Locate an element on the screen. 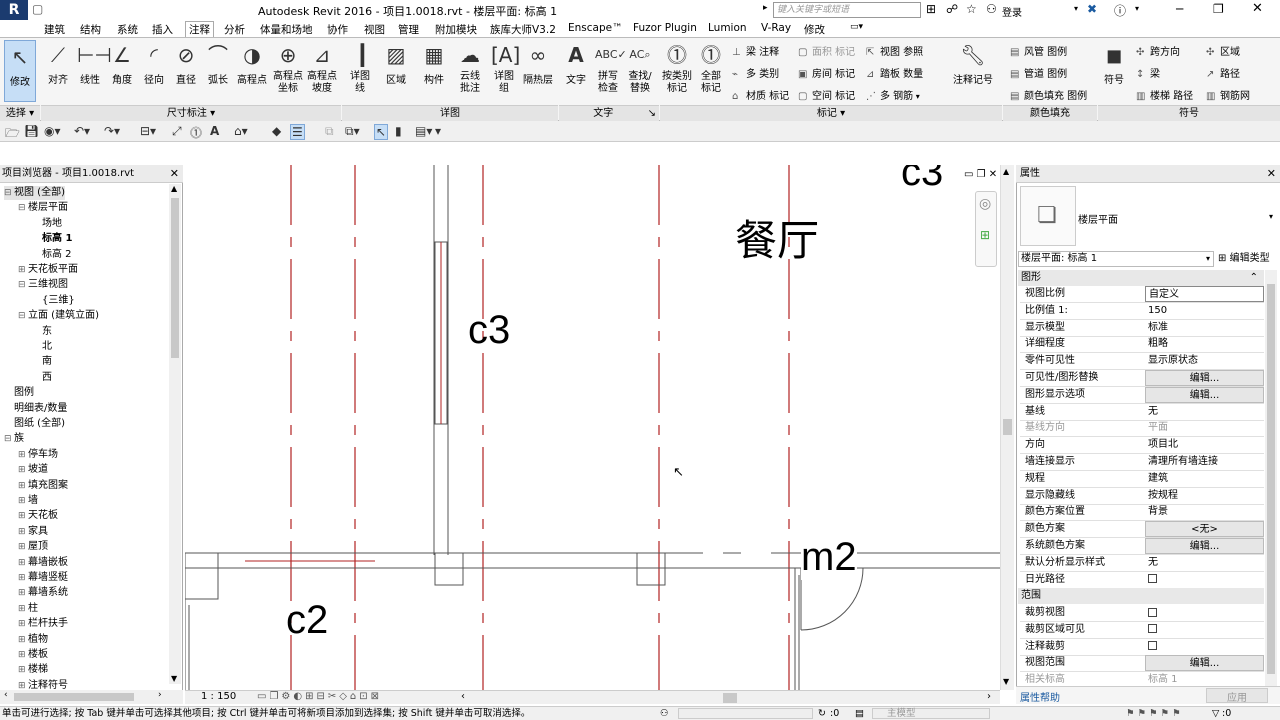  browser-item: ⊞ 幕墙竖梃 is located at coordinates (43, 578).